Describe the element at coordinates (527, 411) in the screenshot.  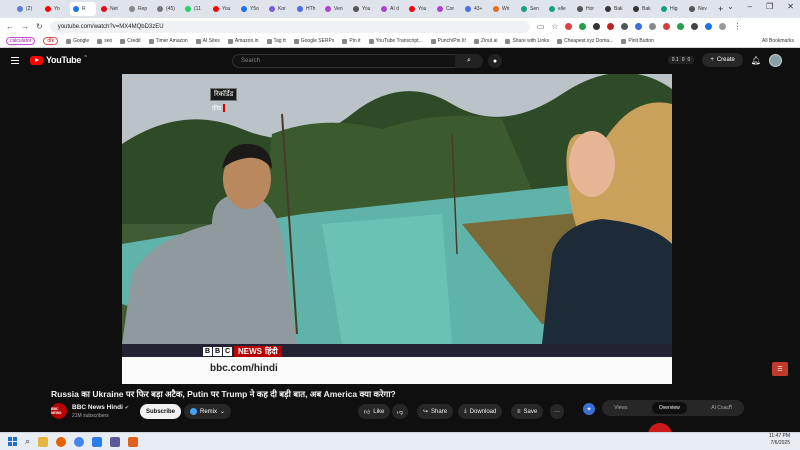
I see `save-button: ≡ Save` at that location.